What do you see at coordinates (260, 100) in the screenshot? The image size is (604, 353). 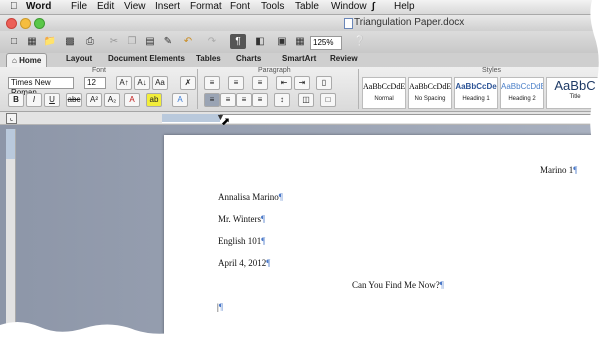 I see `justify-button: ≡` at bounding box center [260, 100].